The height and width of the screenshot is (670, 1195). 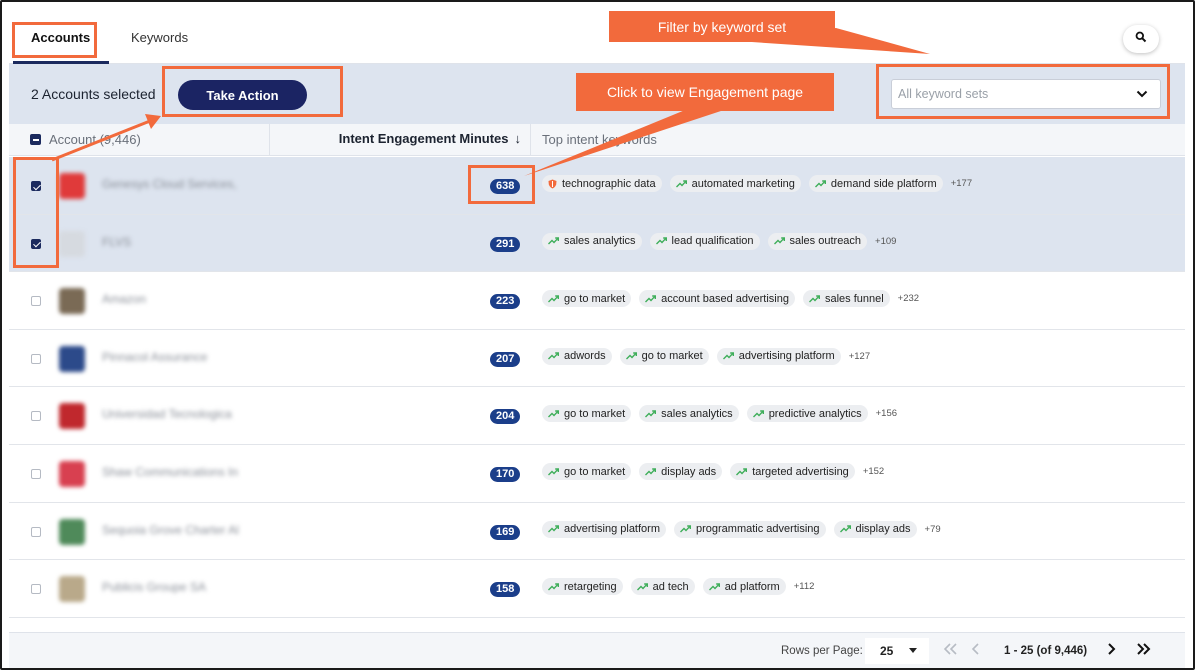 I want to click on keyword-chip: technographic data, so click(x=602, y=183).